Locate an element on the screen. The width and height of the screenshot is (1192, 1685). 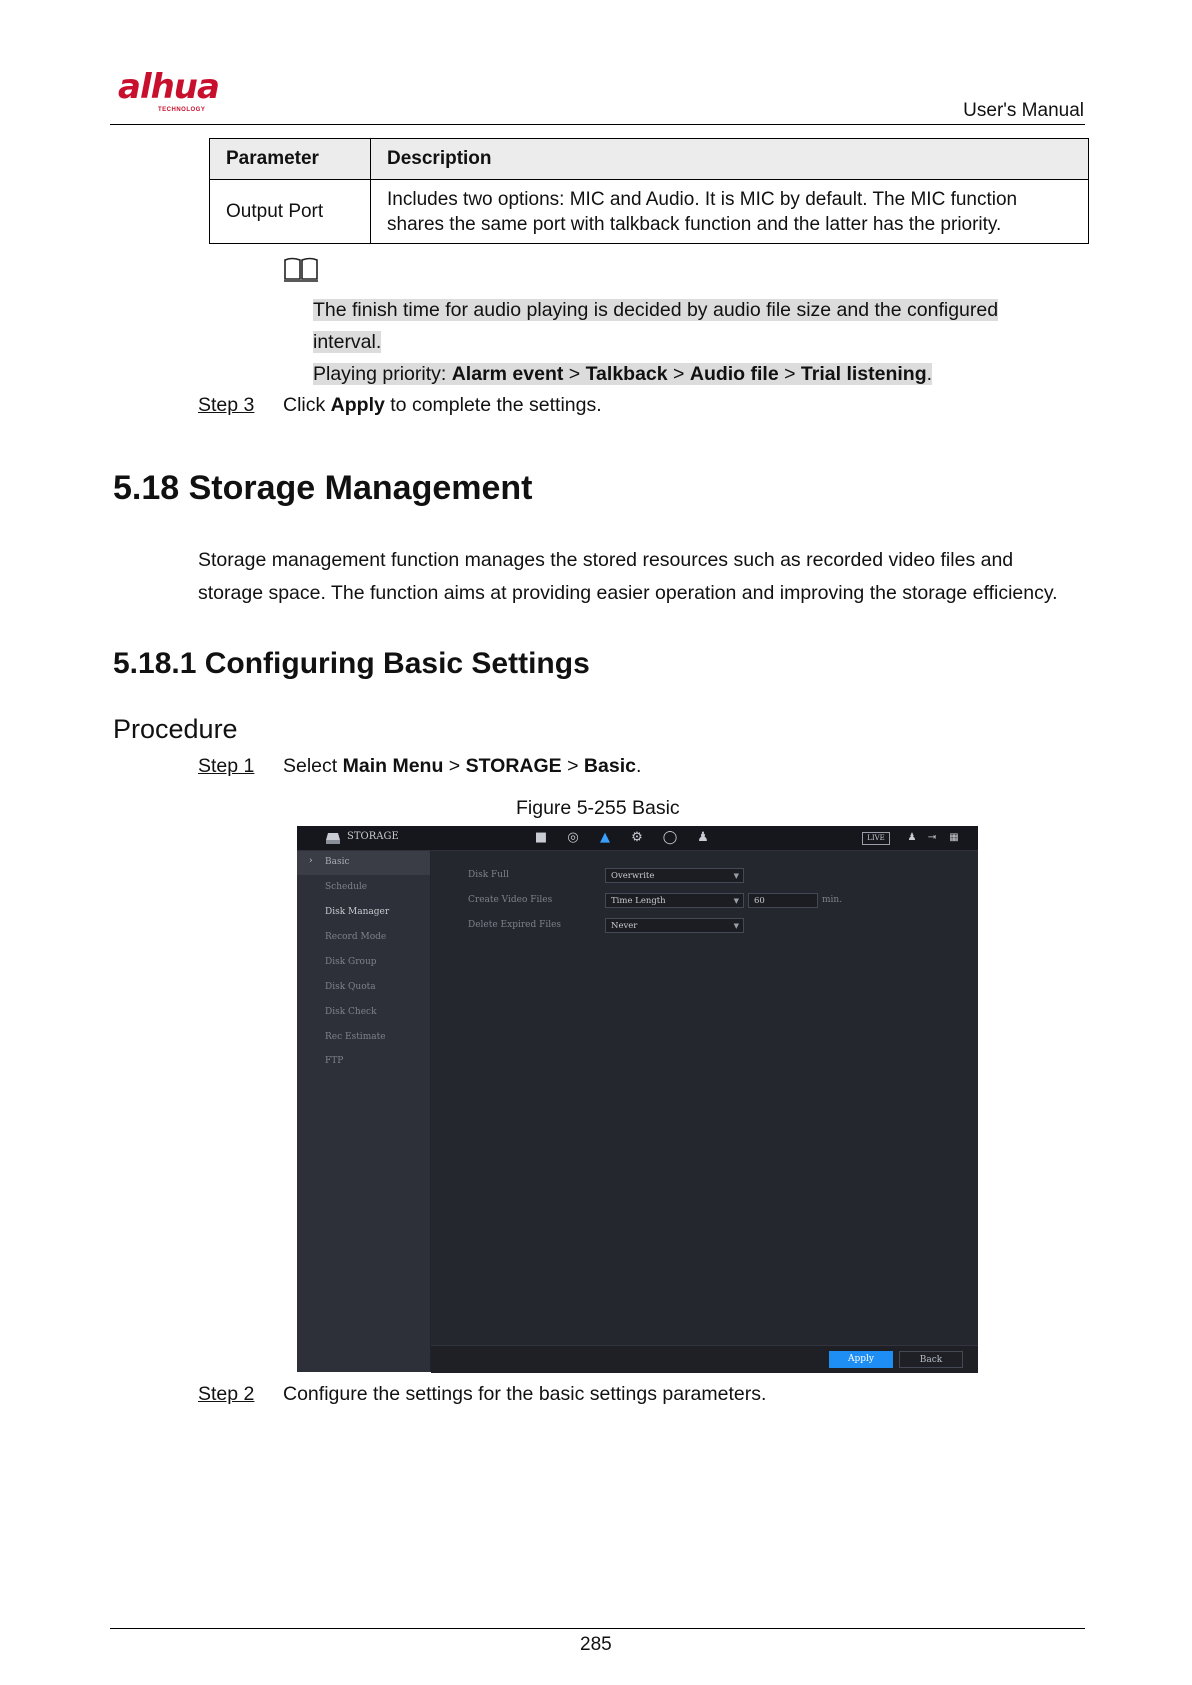
ui-title: STORAGE is located at coordinates (373, 836).